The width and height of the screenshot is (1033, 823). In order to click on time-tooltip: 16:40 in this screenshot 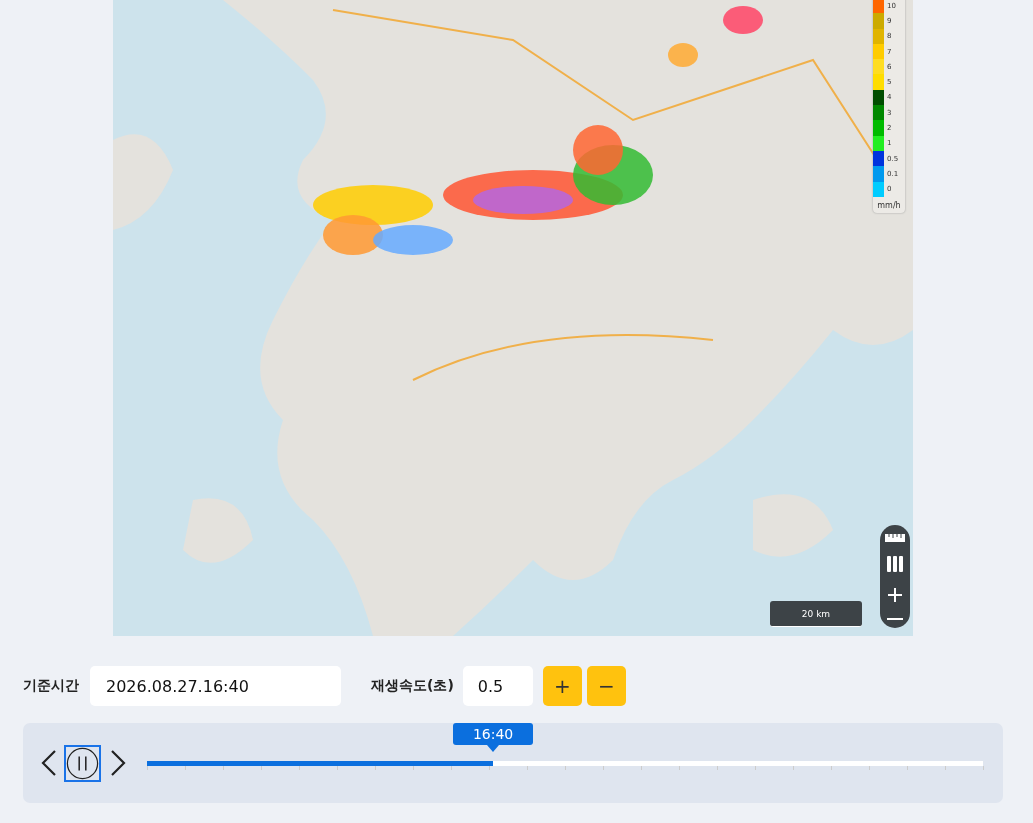, I will do `click(493, 737)`.